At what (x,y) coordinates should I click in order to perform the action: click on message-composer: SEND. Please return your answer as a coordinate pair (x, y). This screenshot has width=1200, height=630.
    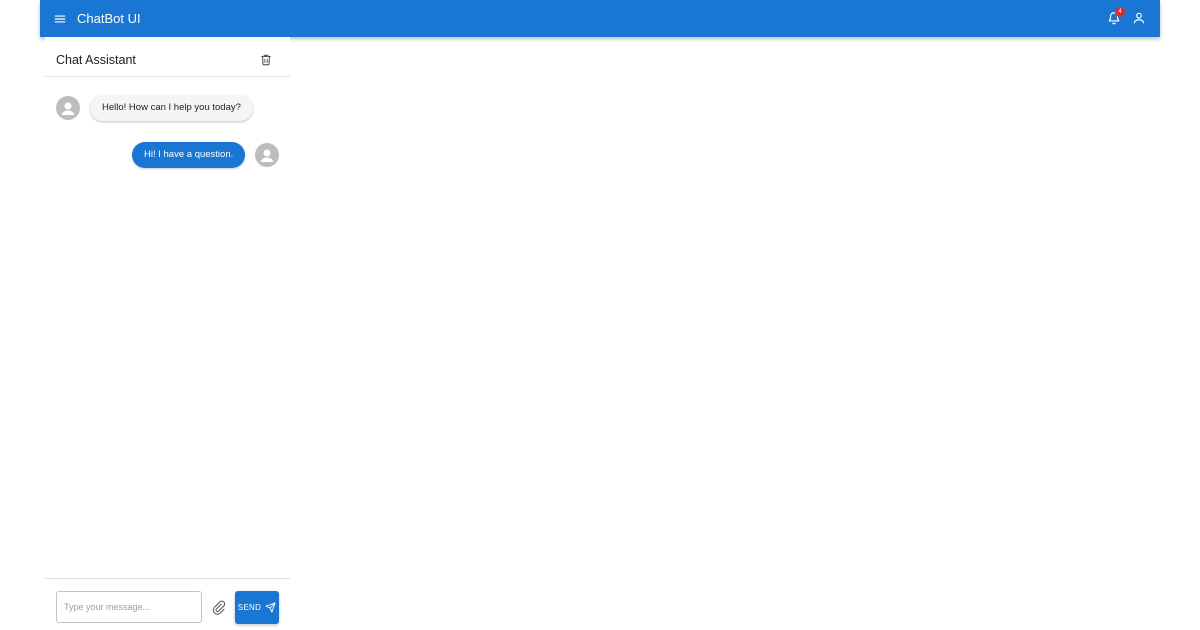
    Looking at the image, I should click on (167, 604).